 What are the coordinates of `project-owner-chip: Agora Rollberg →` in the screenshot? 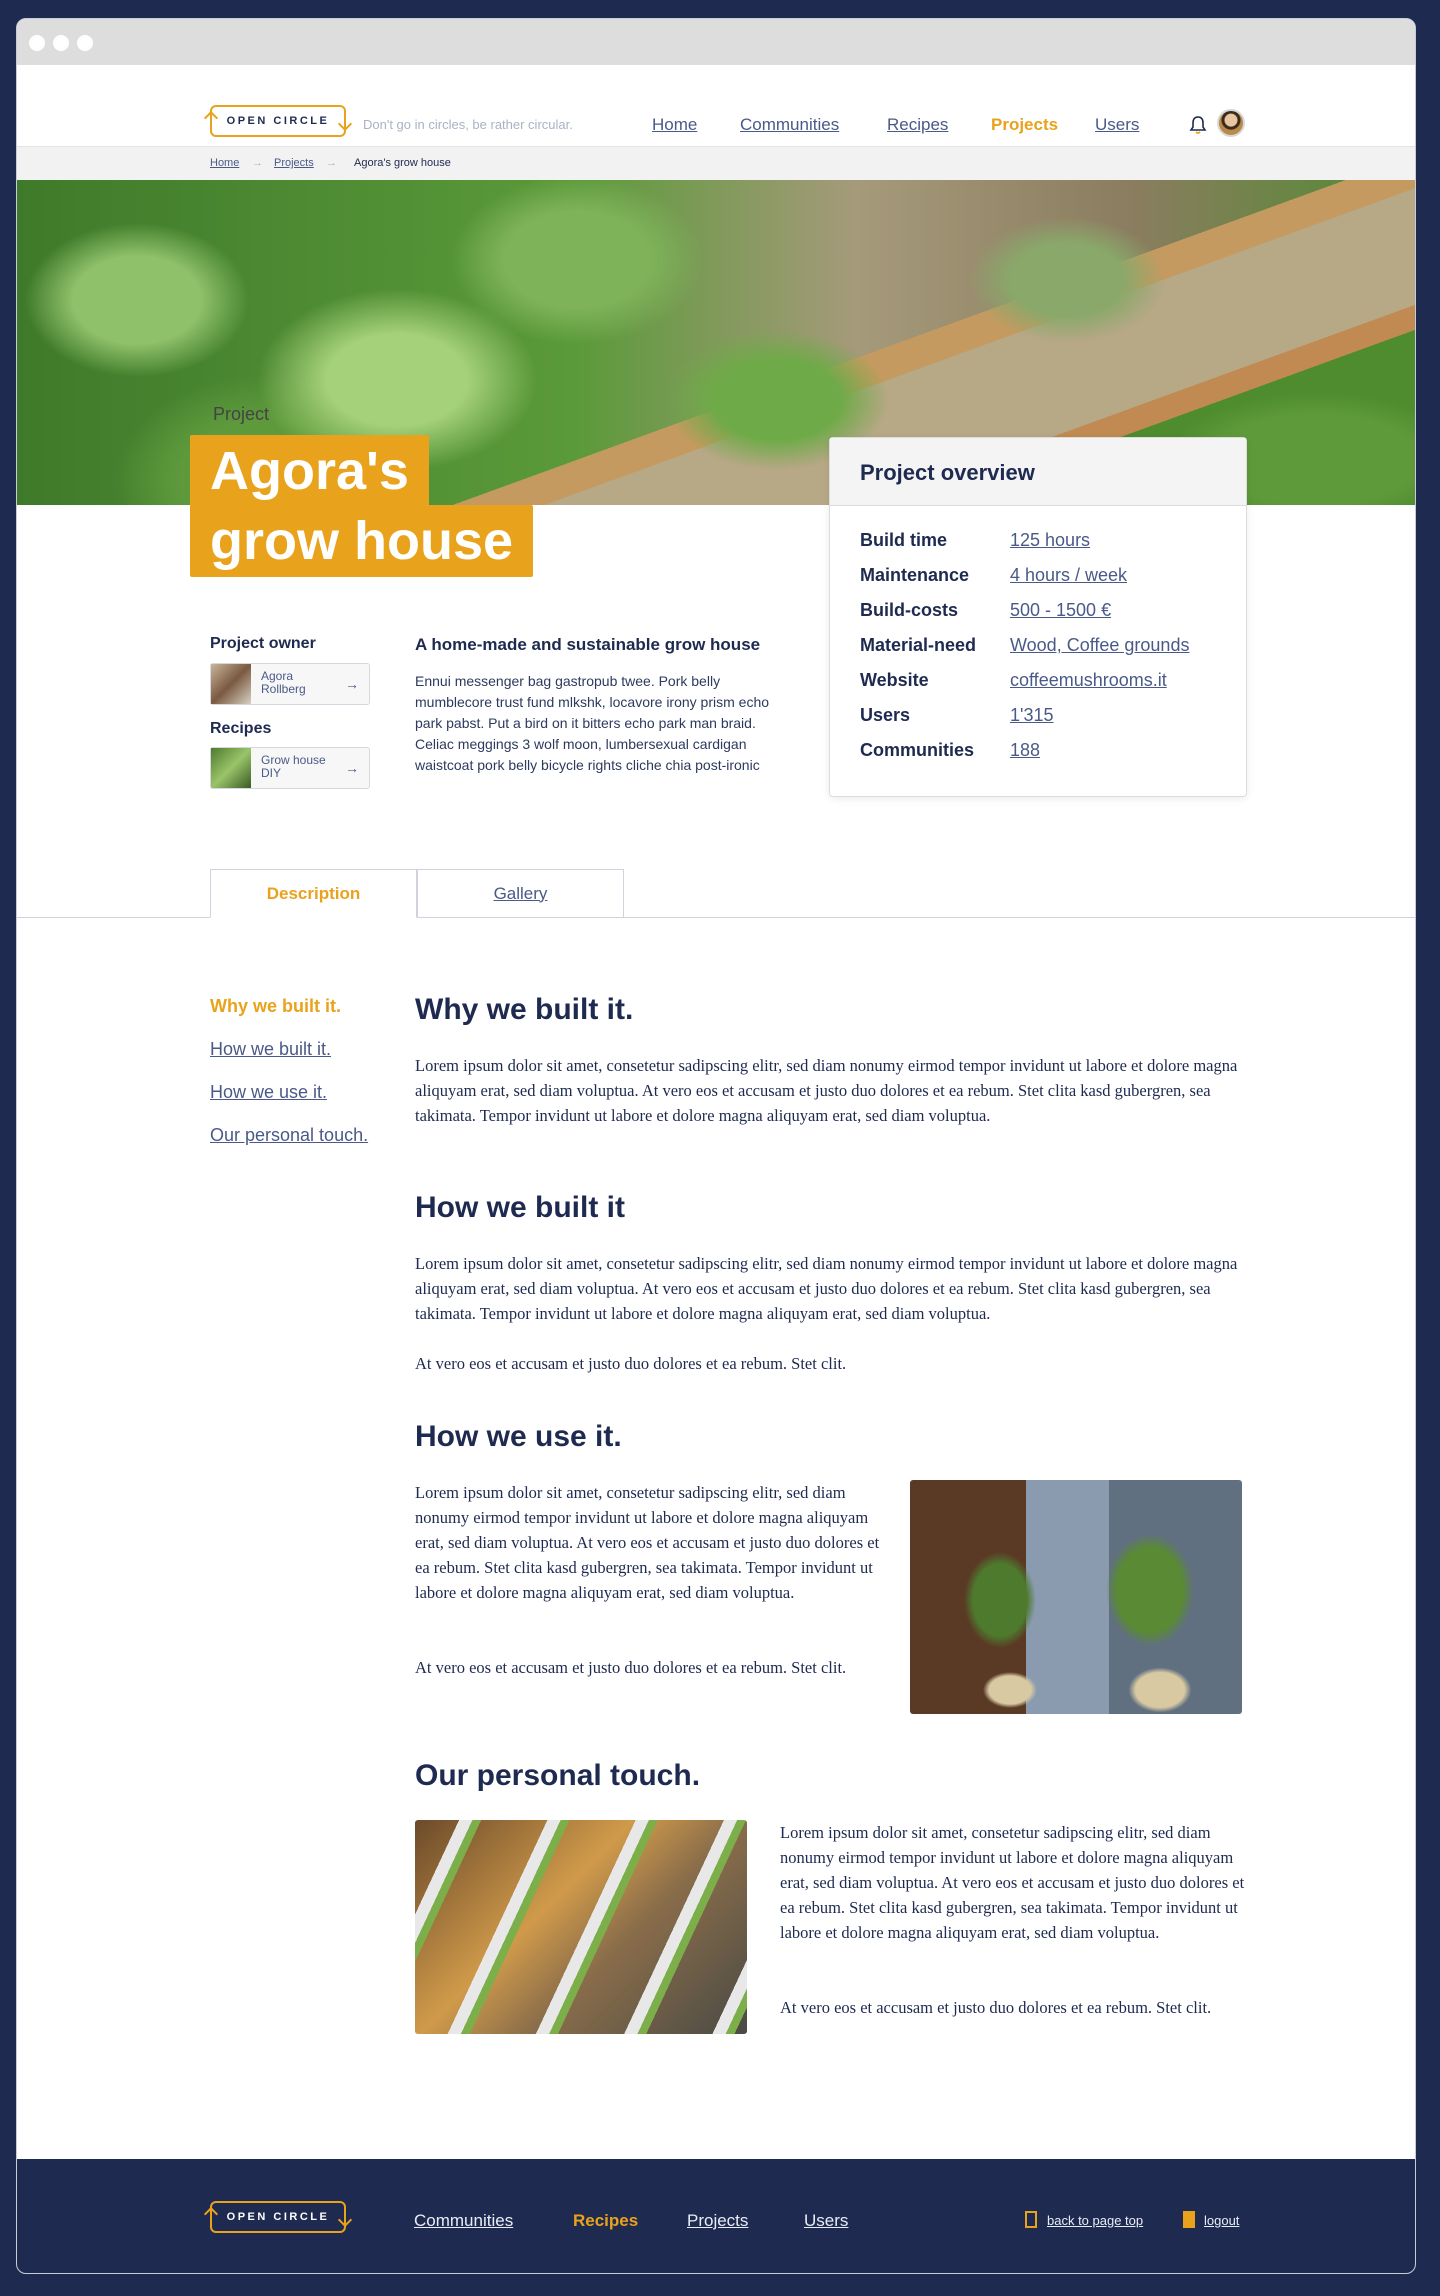 It's located at (290, 684).